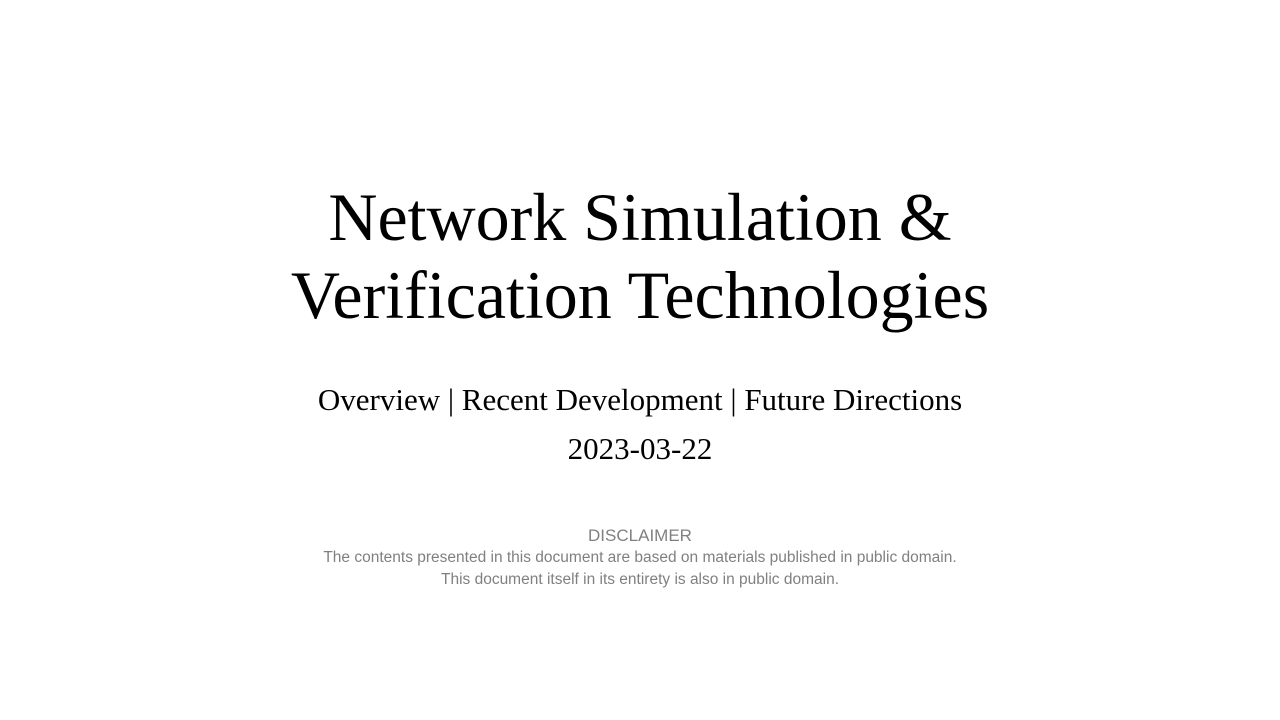  What do you see at coordinates (640, 217) in the screenshot?
I see `slide-title-line-1: Network Simulation &` at bounding box center [640, 217].